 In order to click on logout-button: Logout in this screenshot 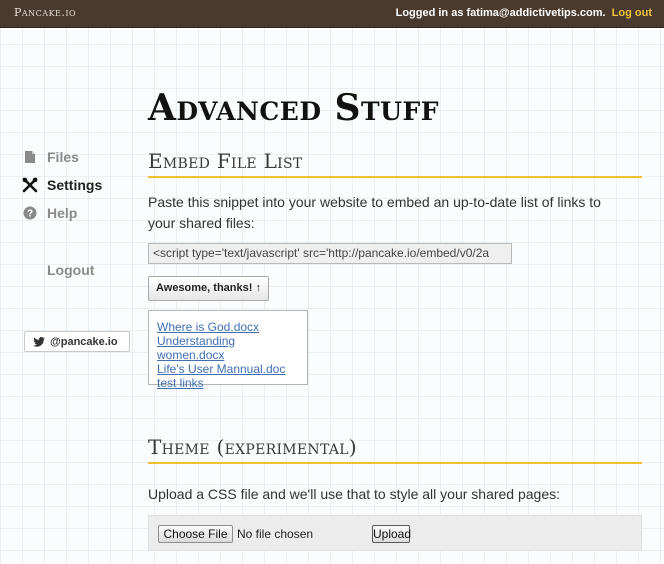, I will do `click(70, 270)`.